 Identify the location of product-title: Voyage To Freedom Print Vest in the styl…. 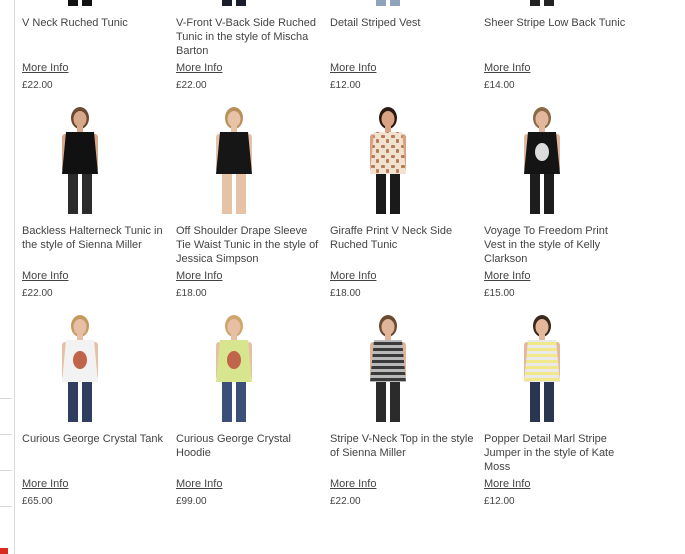
(557, 245).